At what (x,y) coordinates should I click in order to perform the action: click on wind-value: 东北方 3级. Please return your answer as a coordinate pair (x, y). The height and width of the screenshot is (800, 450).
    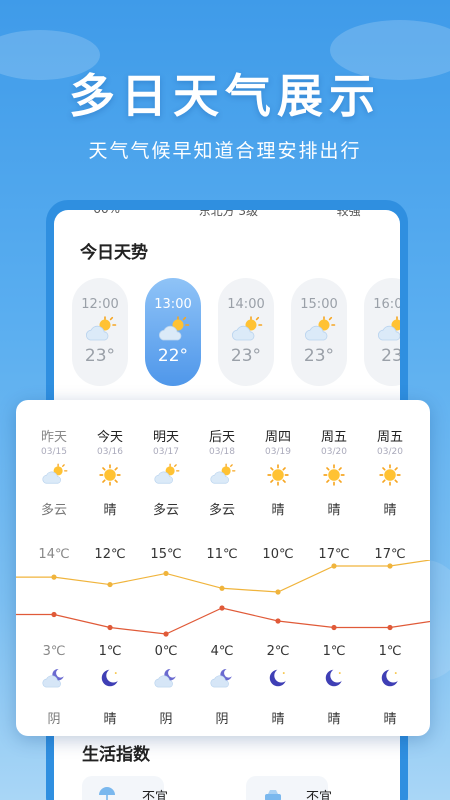
    Looking at the image, I should click on (228, 214).